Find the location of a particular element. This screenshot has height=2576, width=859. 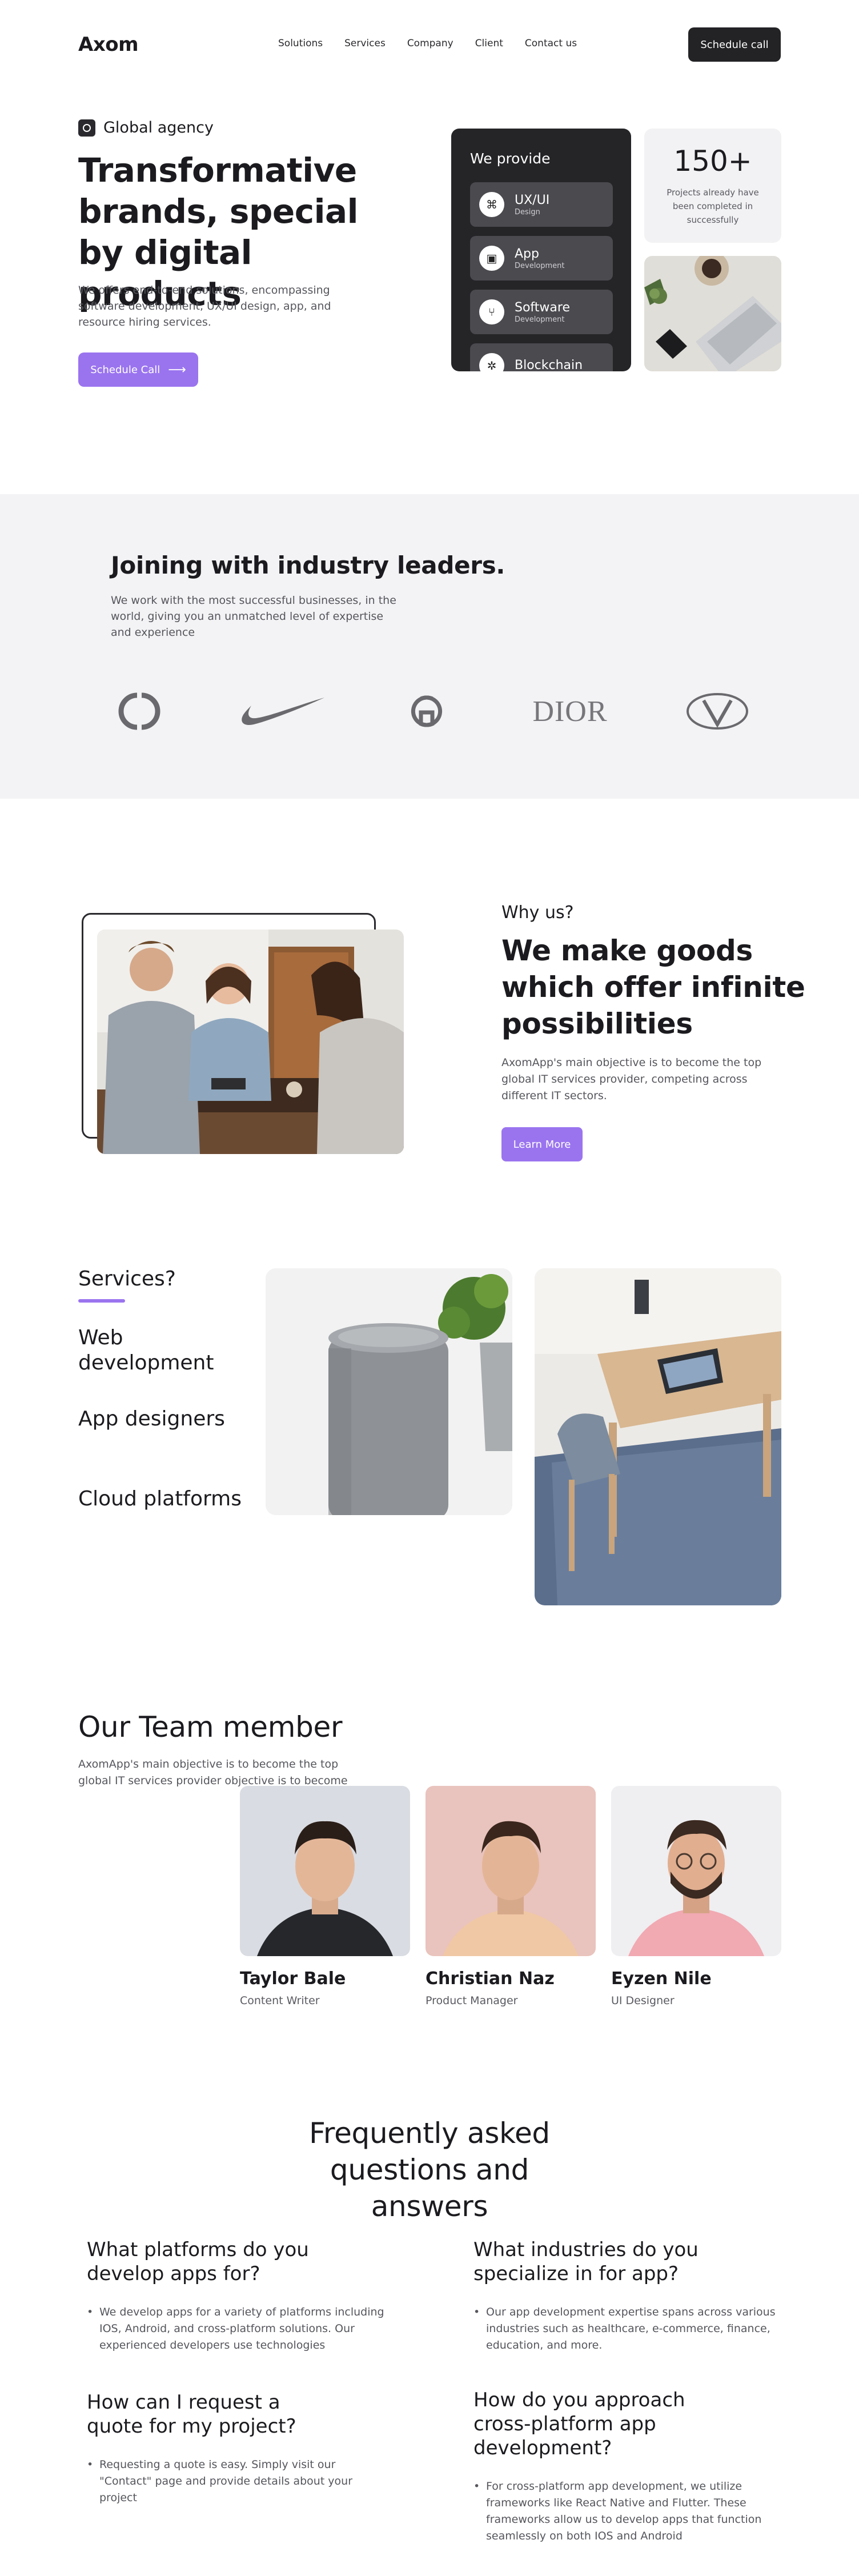

services-label: Services? is located at coordinates (127, 1279).